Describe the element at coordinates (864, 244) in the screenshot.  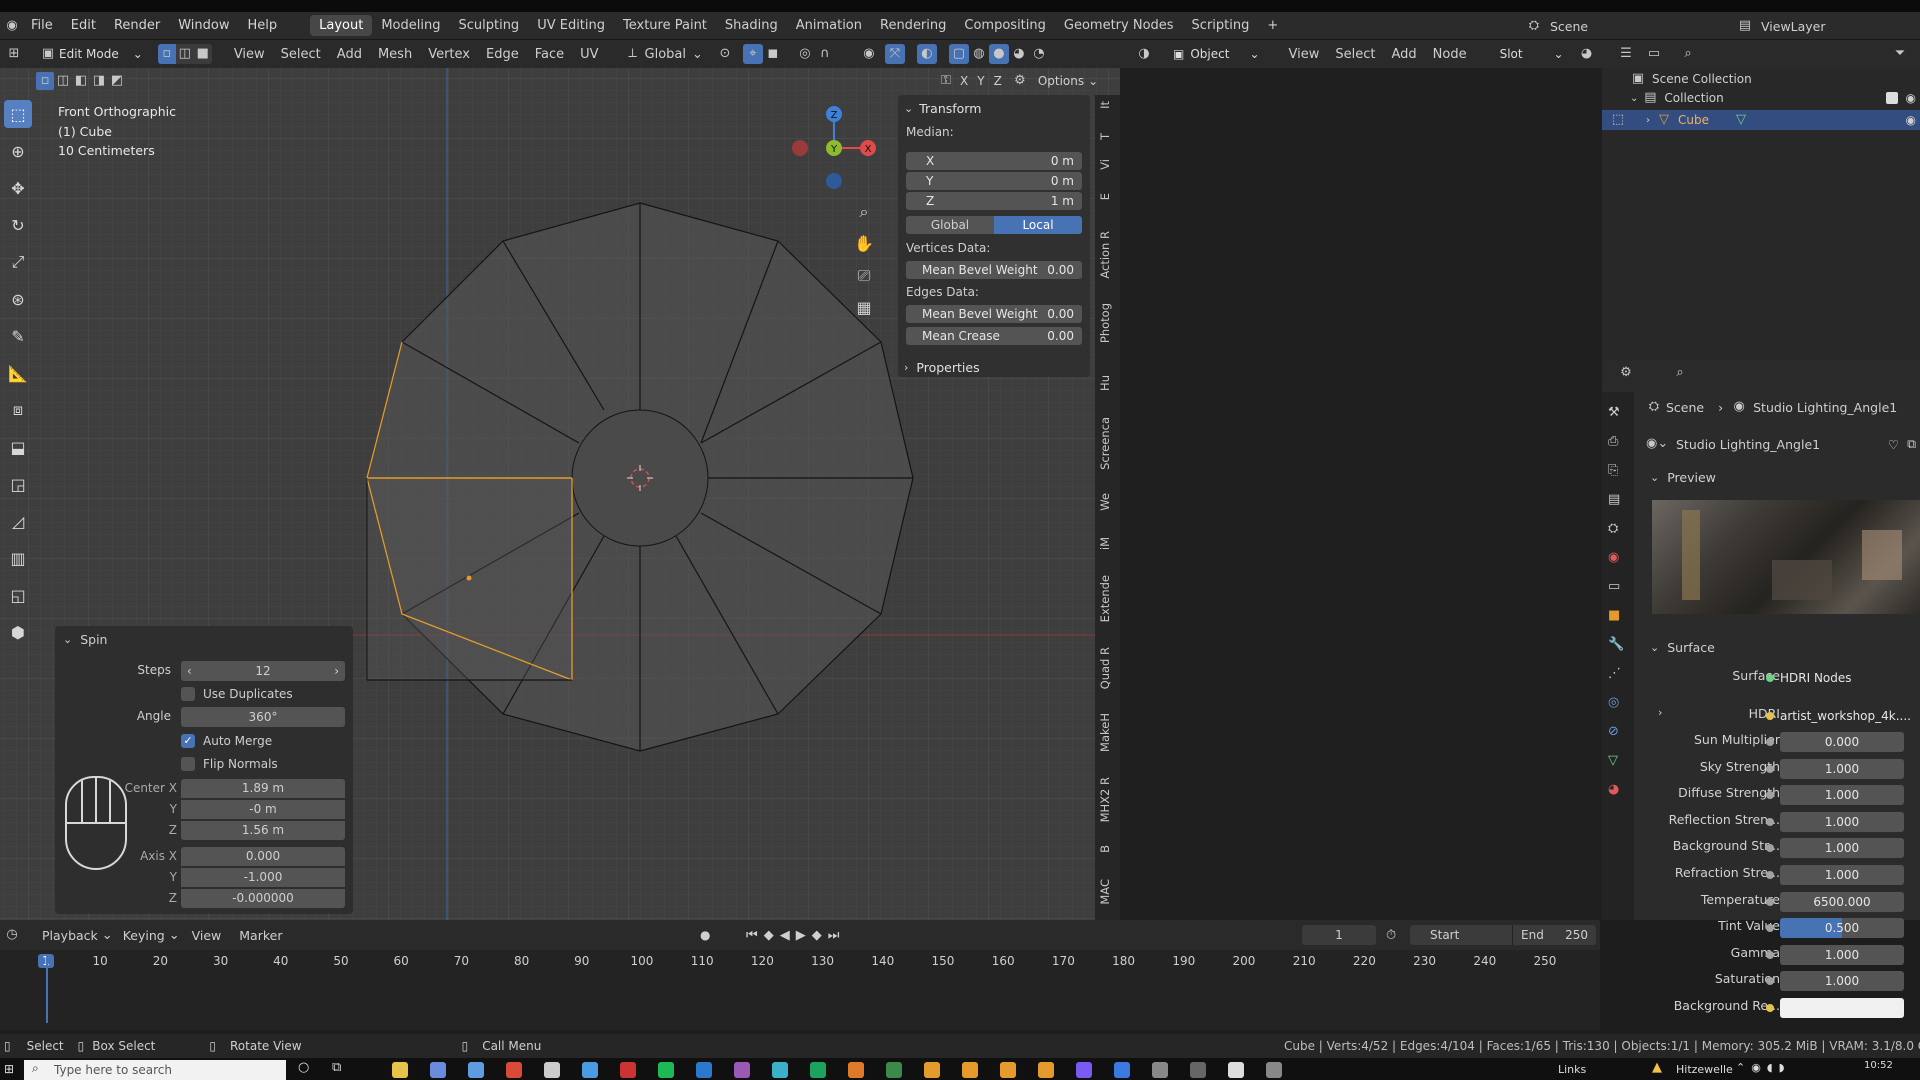
I see `pan-hand-icon: ✋` at that location.